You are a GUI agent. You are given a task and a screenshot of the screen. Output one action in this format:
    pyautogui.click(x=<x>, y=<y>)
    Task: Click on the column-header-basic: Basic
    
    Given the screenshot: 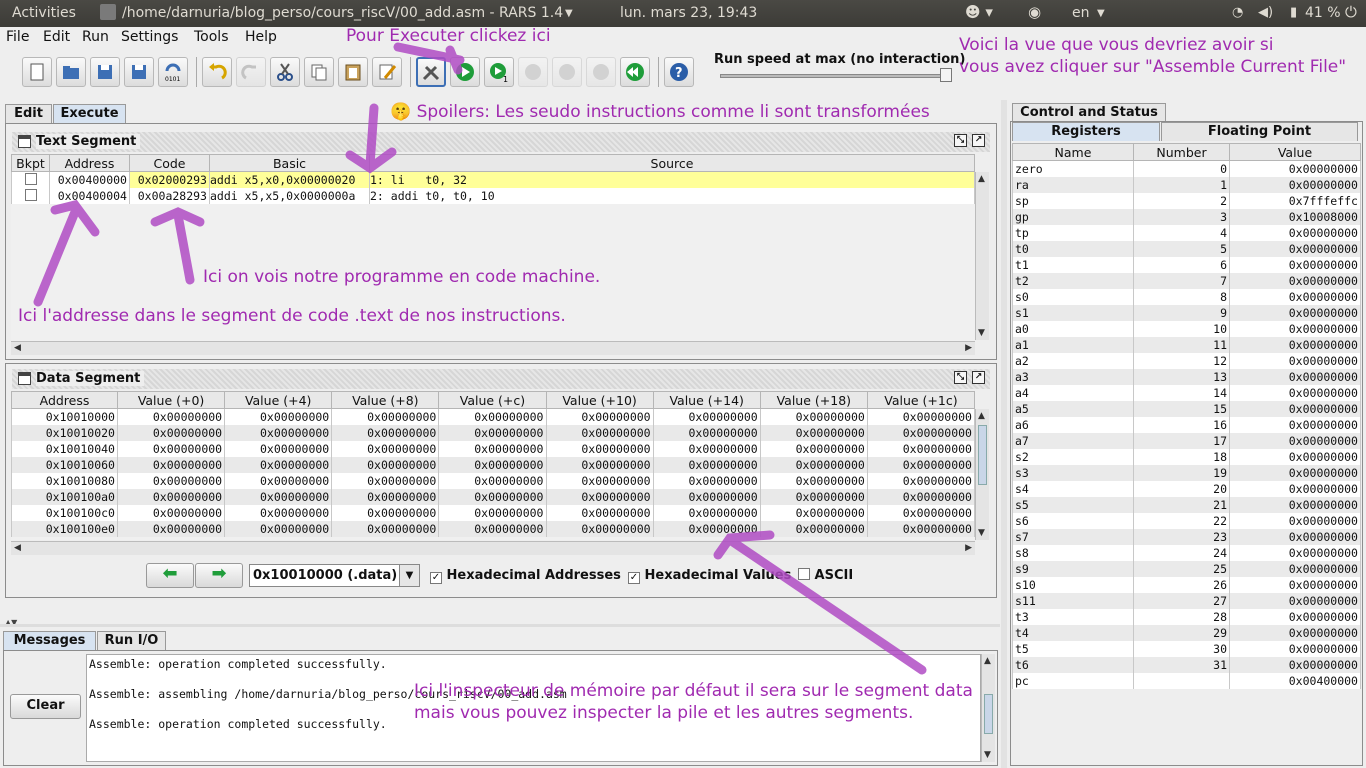 What is the action you would take?
    pyautogui.click(x=289, y=163)
    